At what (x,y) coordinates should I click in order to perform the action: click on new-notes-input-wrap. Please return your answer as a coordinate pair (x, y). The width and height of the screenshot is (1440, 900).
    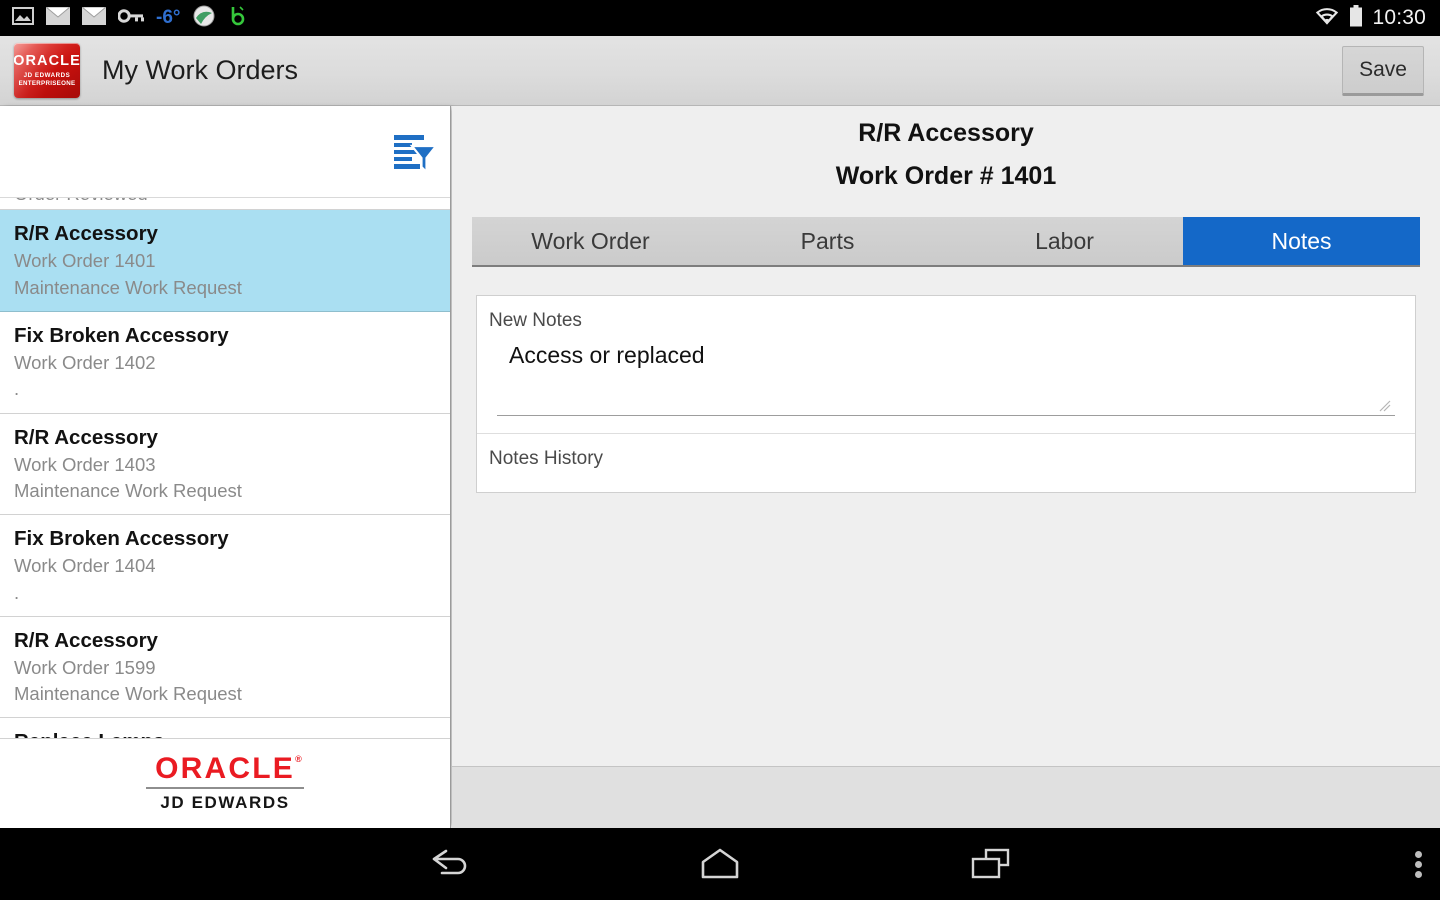
    Looking at the image, I should click on (946, 379).